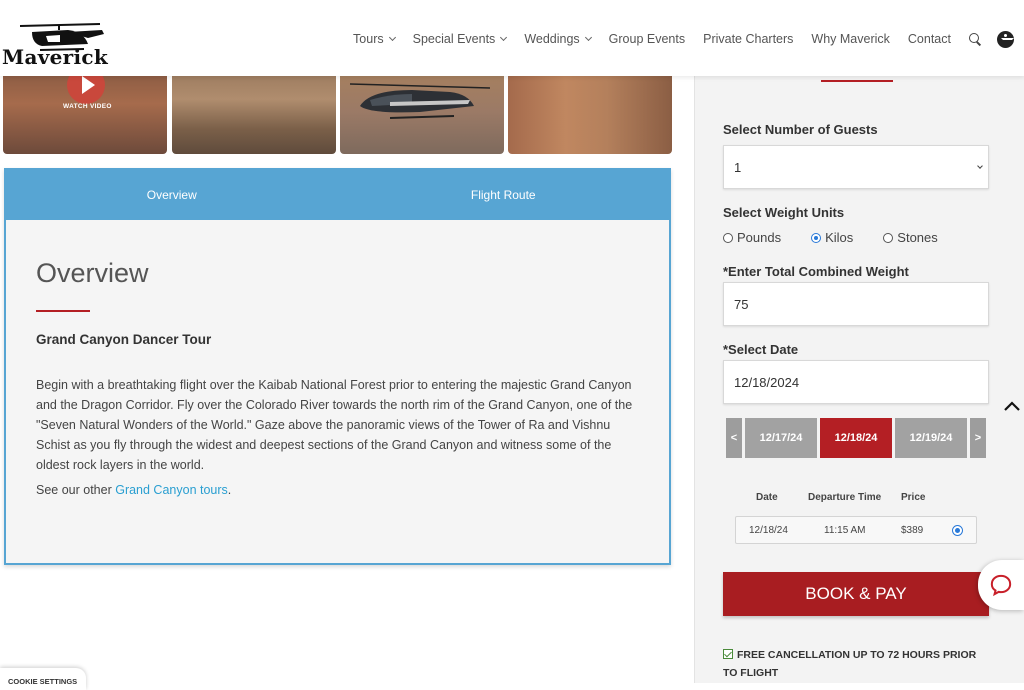  What do you see at coordinates (748, 39) in the screenshot?
I see `nav-item-private-charters: Private Charters` at bounding box center [748, 39].